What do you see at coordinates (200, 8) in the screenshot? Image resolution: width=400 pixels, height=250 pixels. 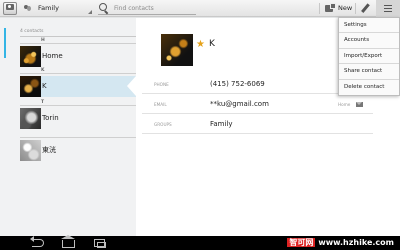 I see `action-bar: Family New` at bounding box center [200, 8].